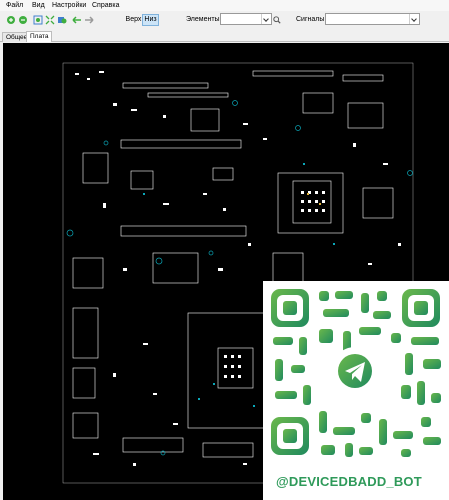 This screenshot has width=449, height=500. What do you see at coordinates (133, 20) in the screenshot?
I see `side-top-button: Верх` at bounding box center [133, 20].